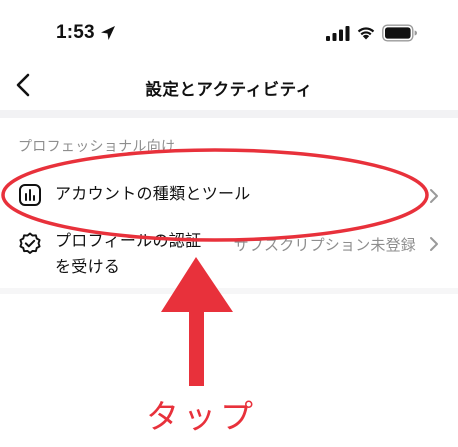  What do you see at coordinates (229, 31) in the screenshot?
I see `status-bar: 1:53` at bounding box center [229, 31].